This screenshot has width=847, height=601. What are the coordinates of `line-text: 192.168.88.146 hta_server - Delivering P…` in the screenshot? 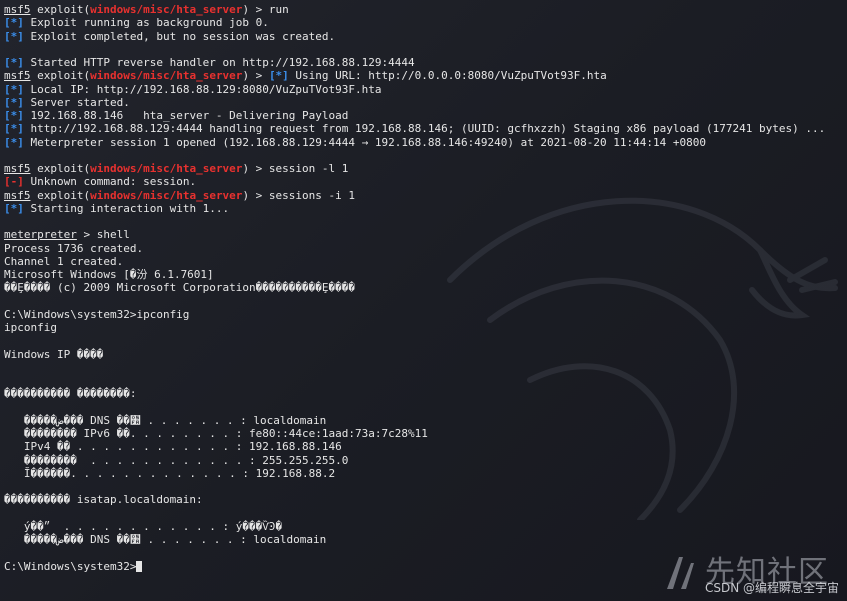 It's located at (186, 115).